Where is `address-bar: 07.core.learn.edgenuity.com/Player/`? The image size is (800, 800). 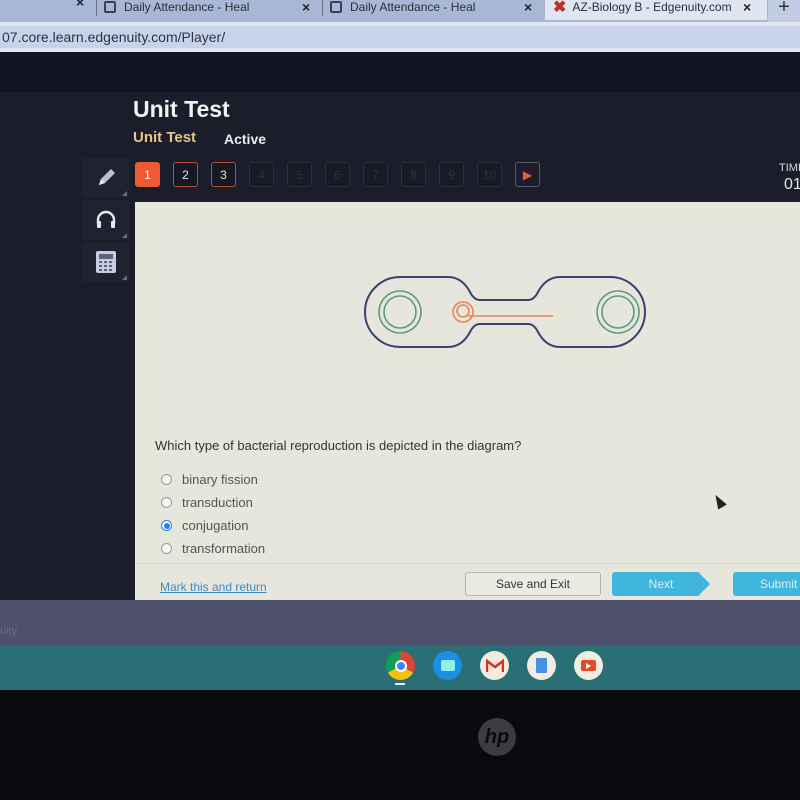 address-bar: 07.core.learn.edgenuity.com/Player/ is located at coordinates (400, 37).